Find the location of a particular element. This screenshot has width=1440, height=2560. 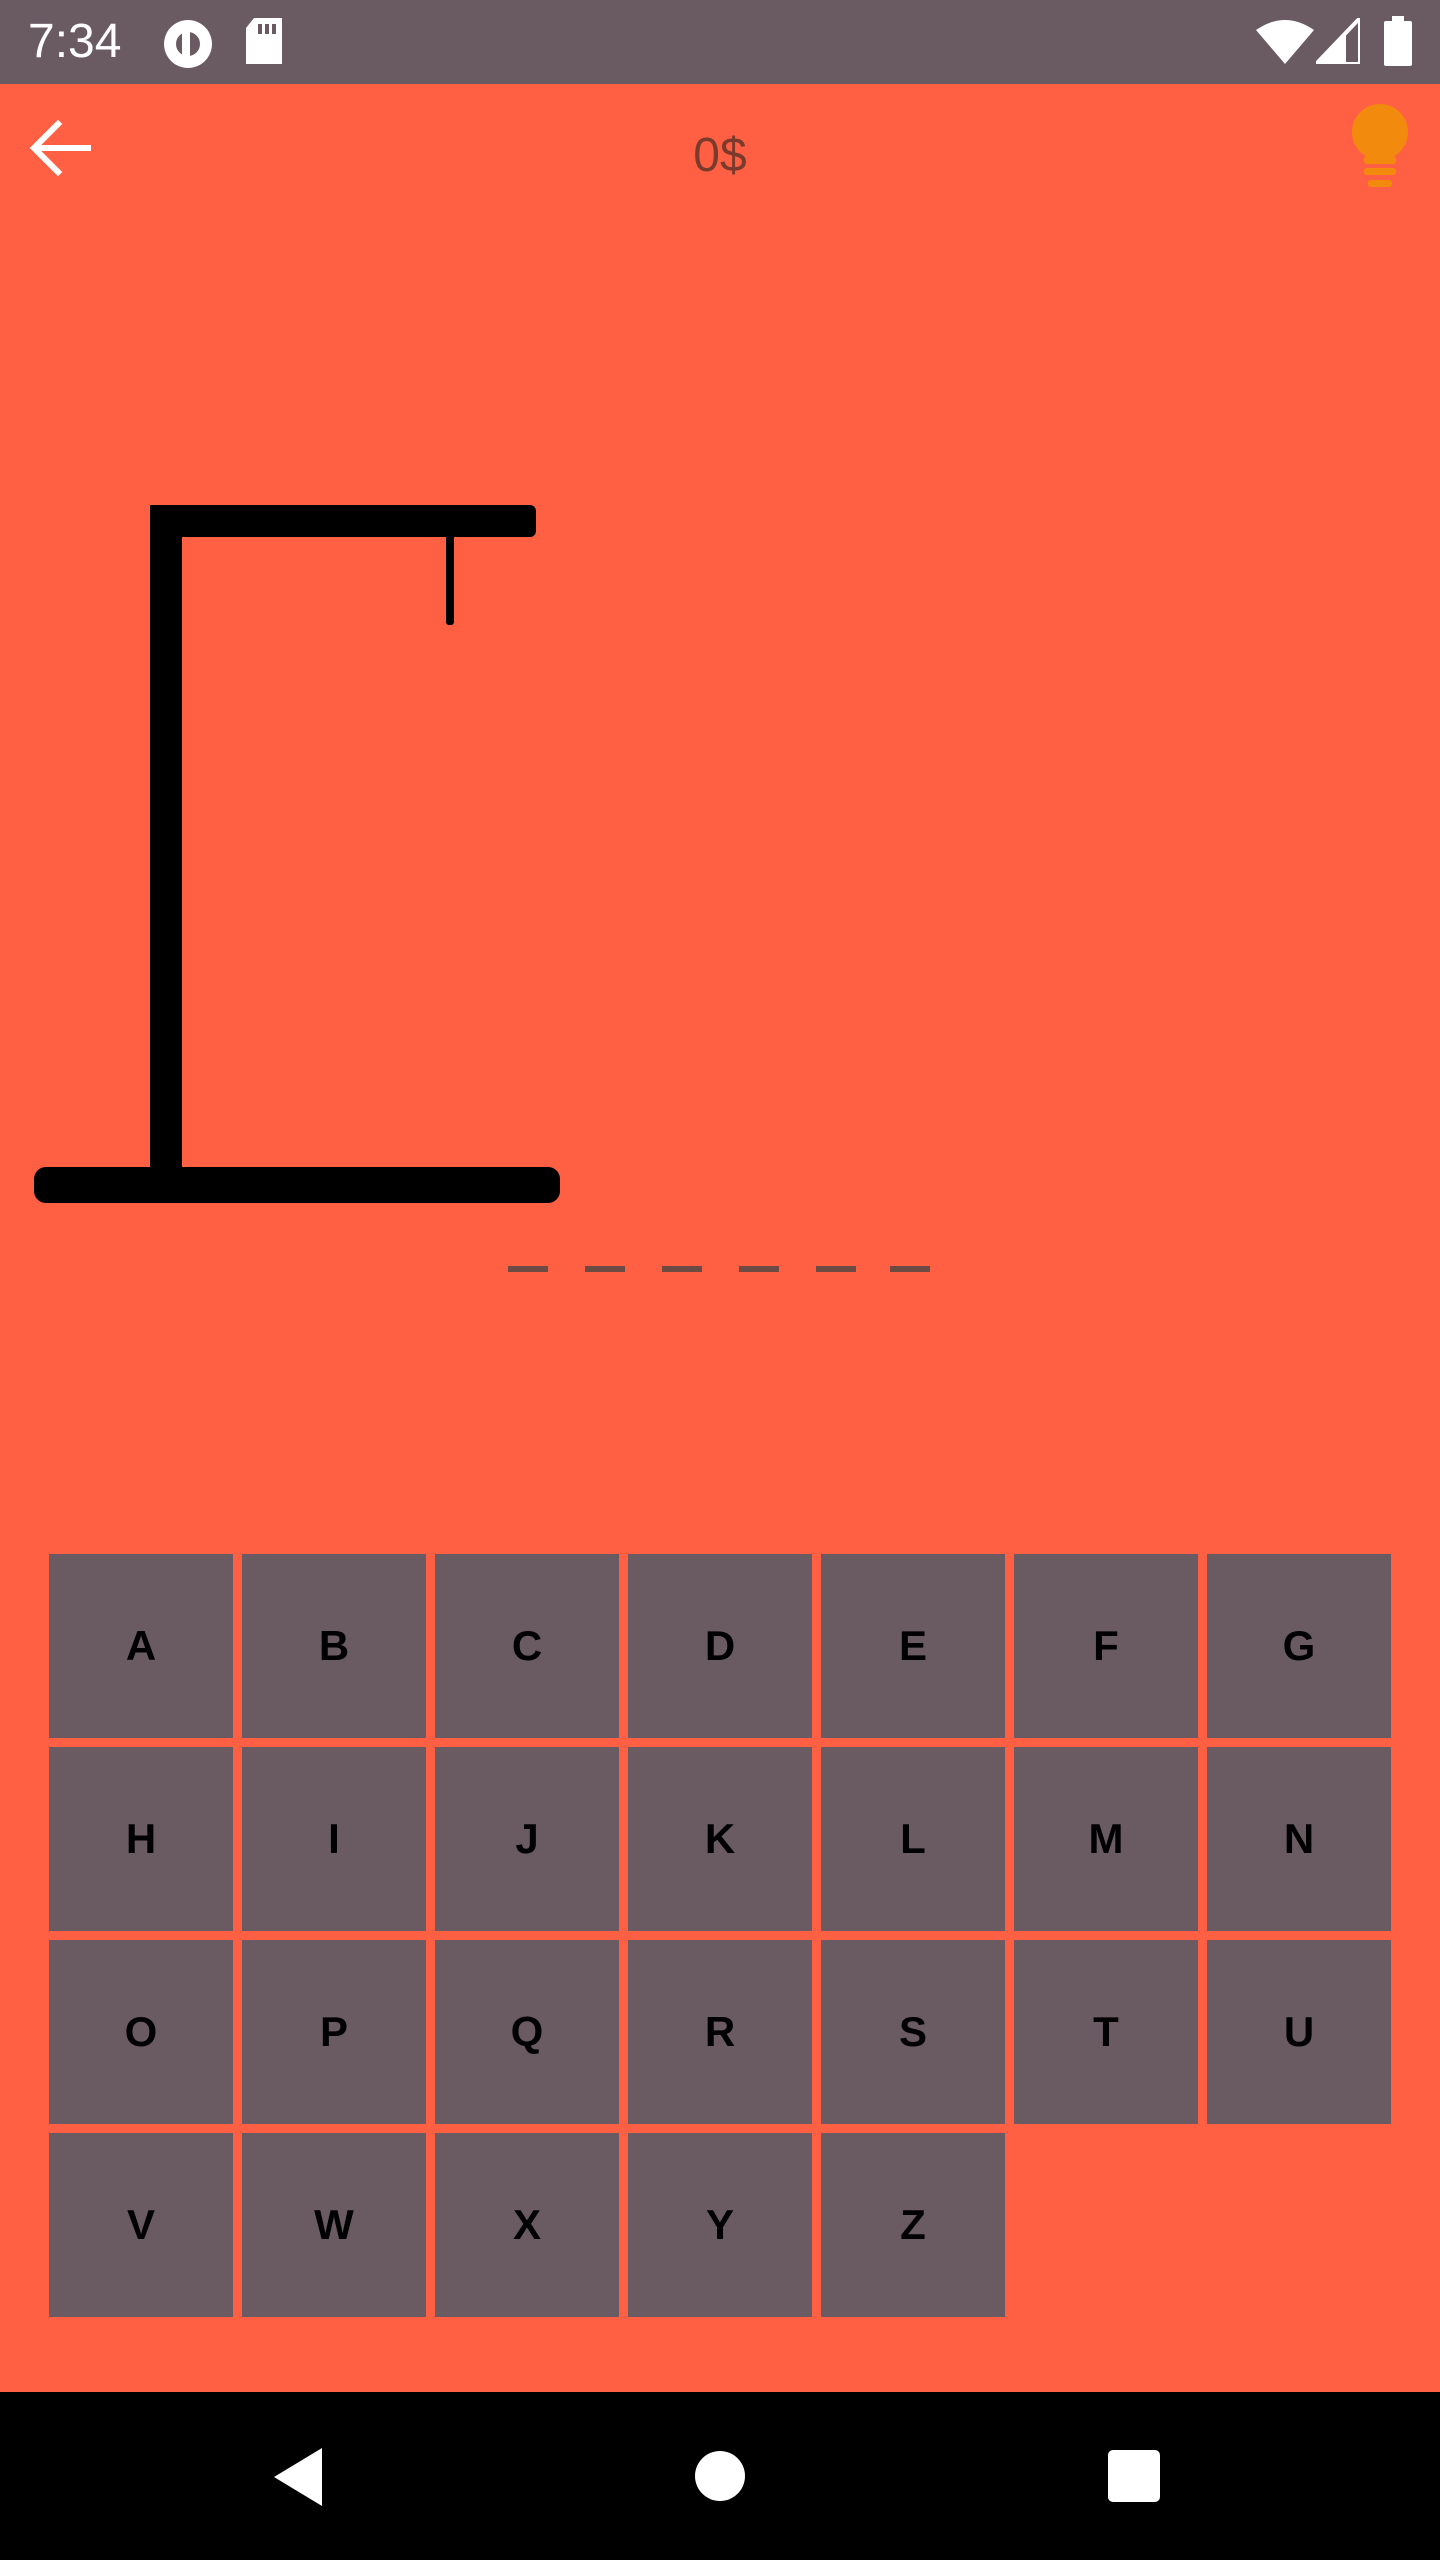

navigation-bar is located at coordinates (720, 2476).